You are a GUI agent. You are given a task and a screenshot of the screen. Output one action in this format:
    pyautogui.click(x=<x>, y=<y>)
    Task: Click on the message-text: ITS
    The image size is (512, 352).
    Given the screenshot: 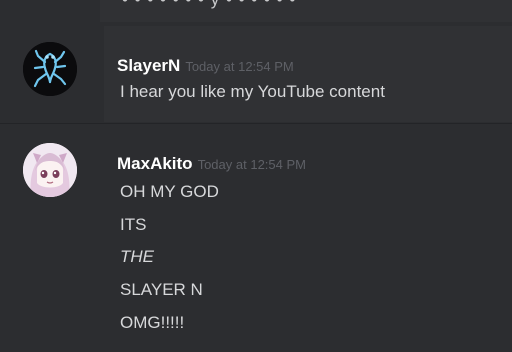 What is the action you would take?
    pyautogui.click(x=133, y=224)
    